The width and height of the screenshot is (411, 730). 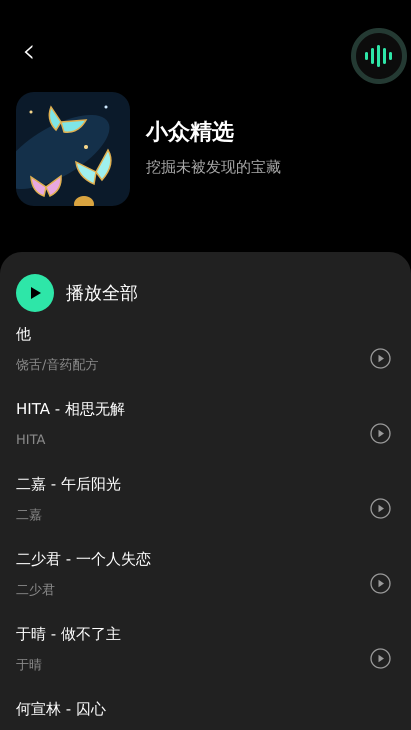 What do you see at coordinates (29, 516) in the screenshot?
I see `song-artist: 二嘉` at bounding box center [29, 516].